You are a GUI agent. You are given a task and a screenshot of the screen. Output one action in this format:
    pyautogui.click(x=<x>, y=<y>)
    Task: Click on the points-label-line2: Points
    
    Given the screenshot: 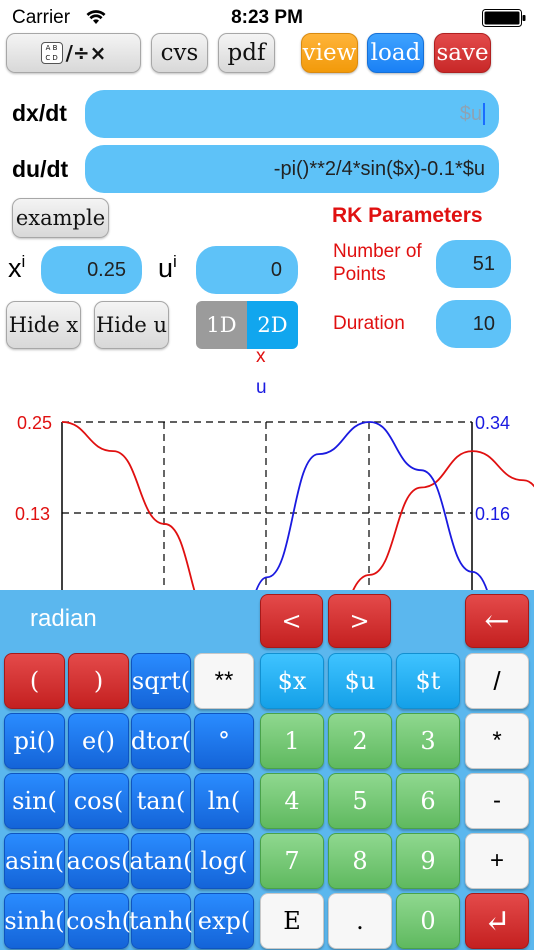 What is the action you would take?
    pyautogui.click(x=359, y=274)
    